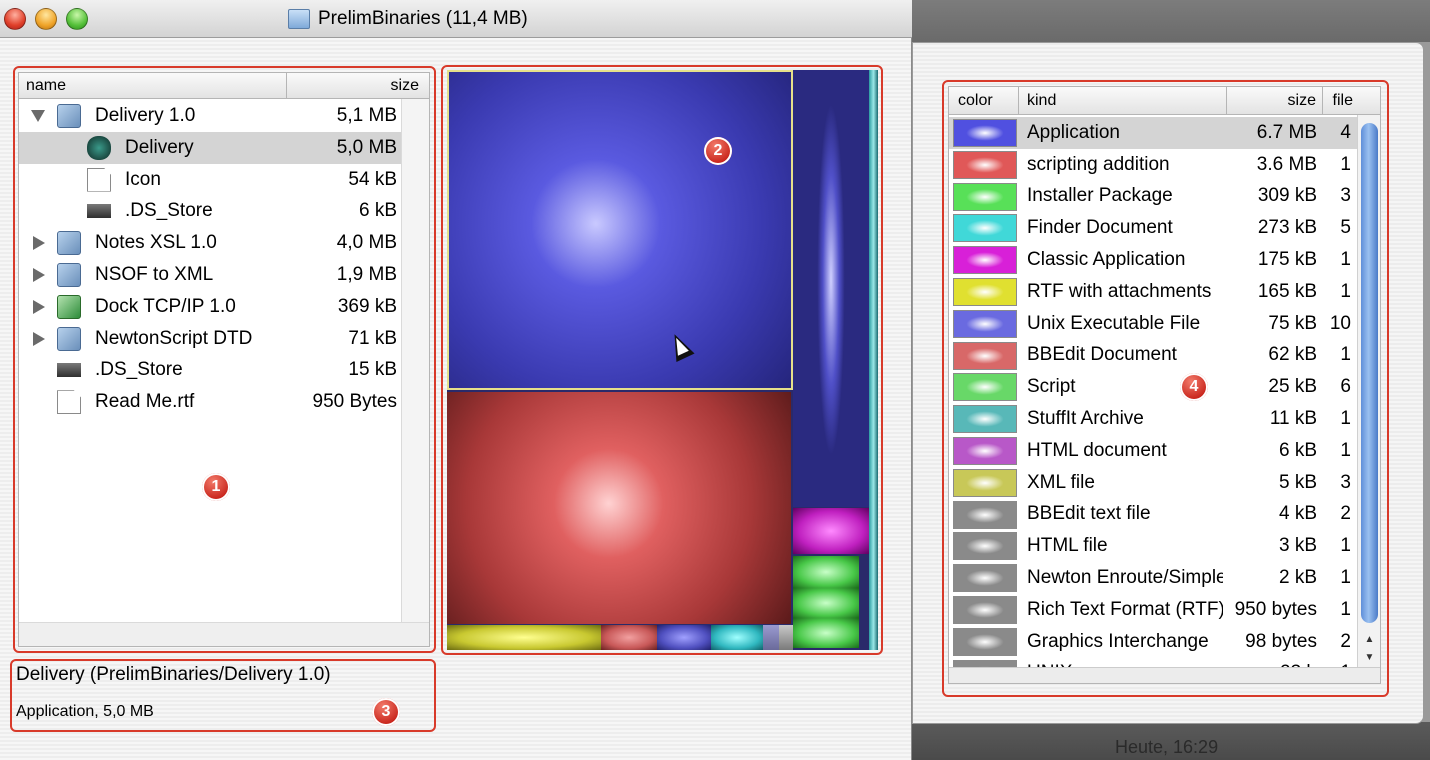 The width and height of the screenshot is (1430, 760). Describe the element at coordinates (211, 339) in the screenshot. I see `tree-row: NewtonScript DTD 71 kB` at that location.